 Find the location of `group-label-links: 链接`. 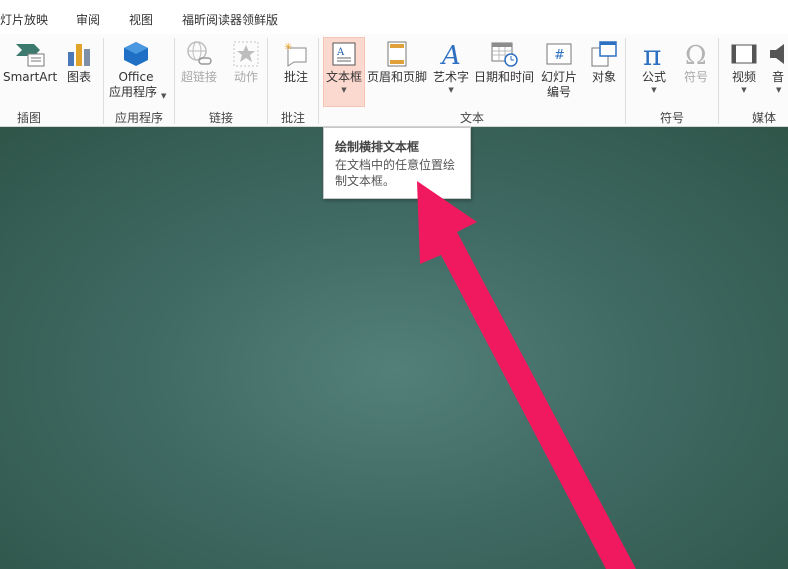

group-label-links: 链接 is located at coordinates (221, 118).